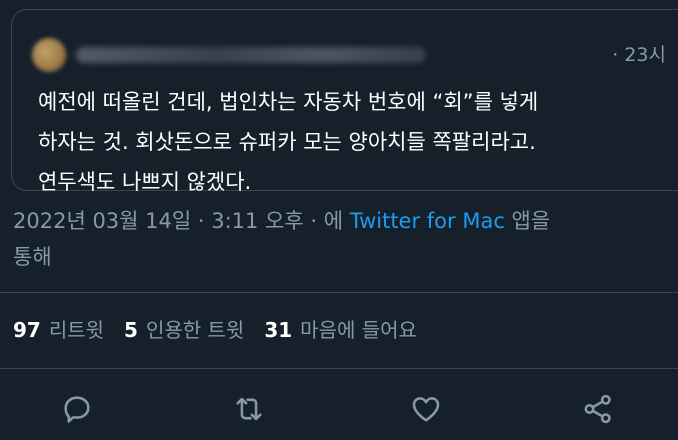 This screenshot has width=678, height=440. I want to click on likes-stat: 31 마음에 들어요, so click(340, 328).